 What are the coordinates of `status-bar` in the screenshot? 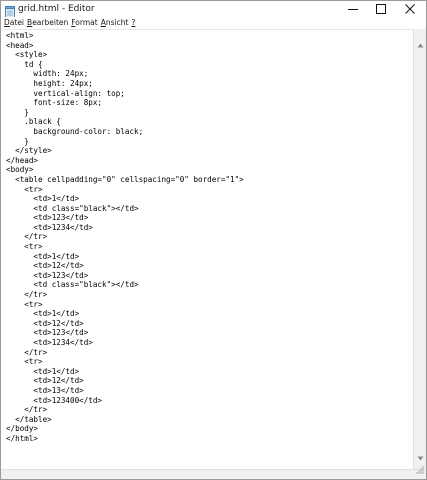 It's located at (213, 472).